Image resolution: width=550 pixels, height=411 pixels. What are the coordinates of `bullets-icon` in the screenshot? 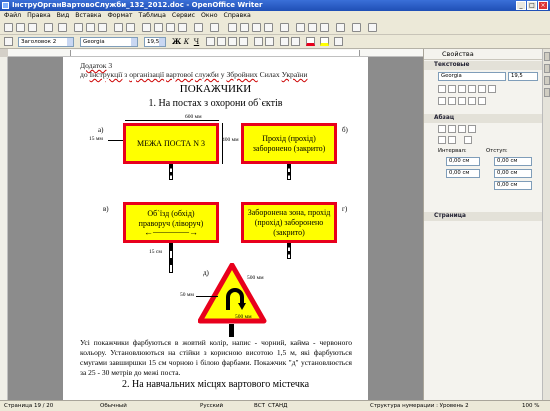 It's located at (269, 41).